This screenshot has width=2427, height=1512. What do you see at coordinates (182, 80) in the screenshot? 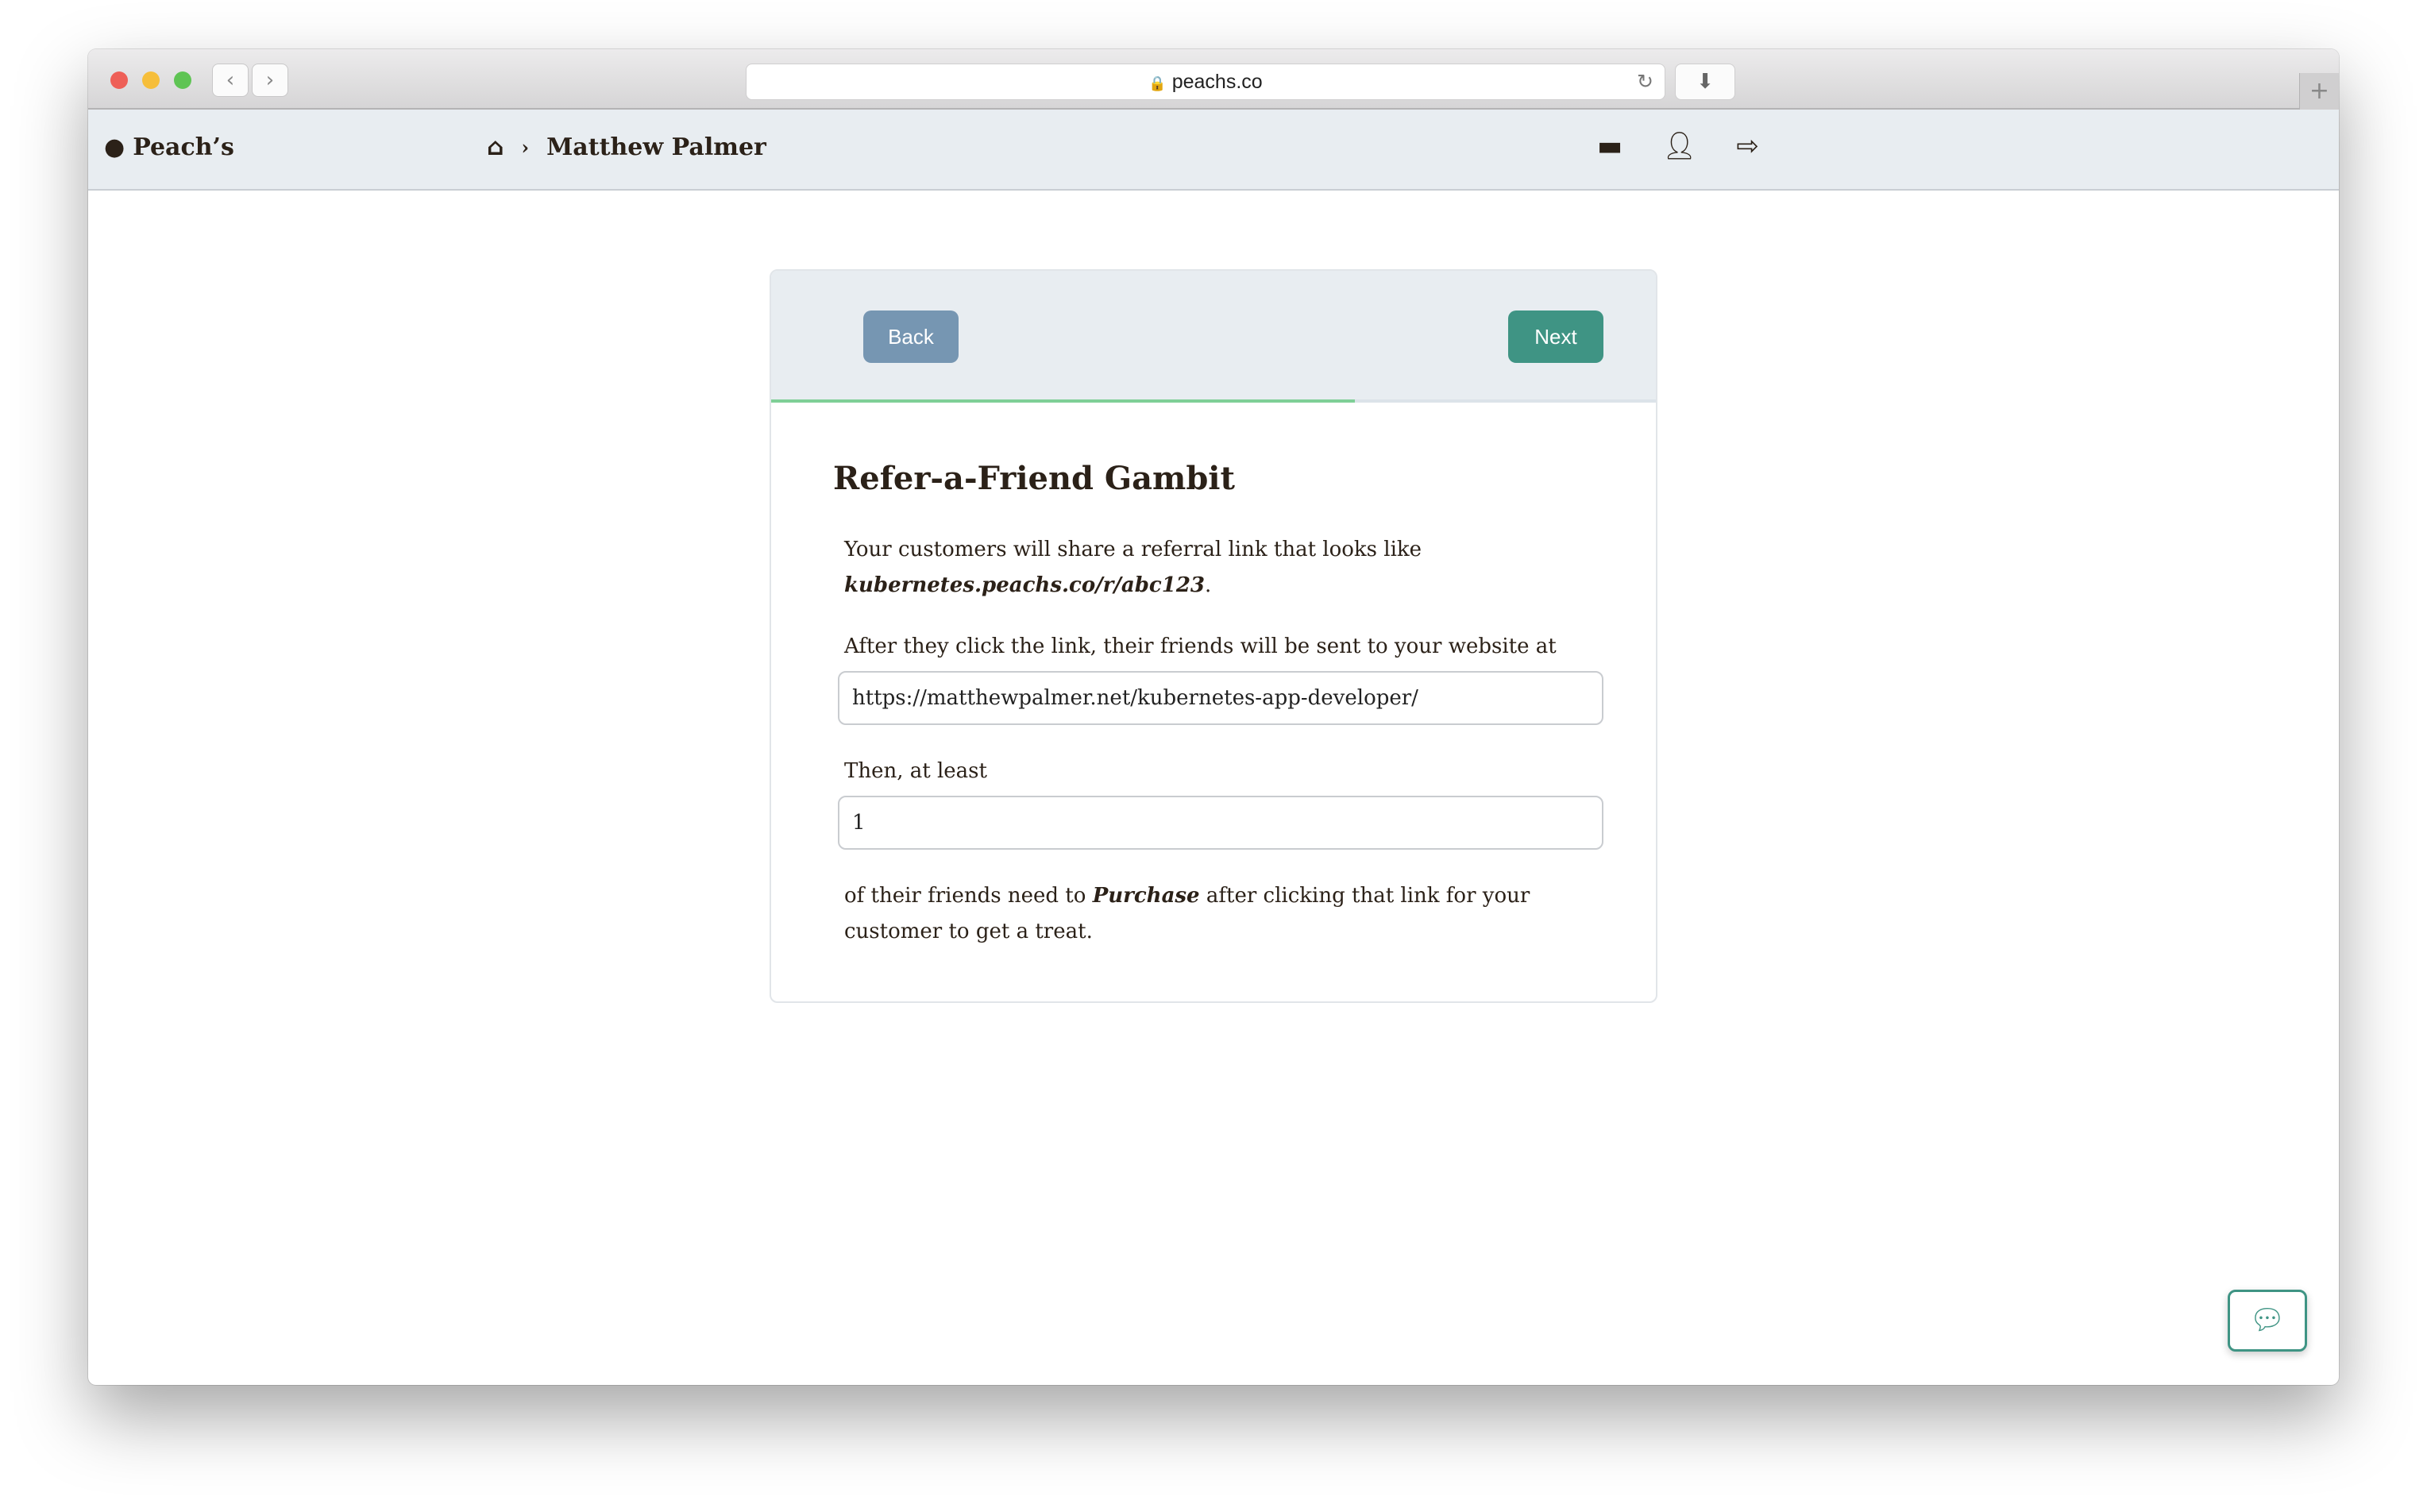
I see `maximize-window-button` at bounding box center [182, 80].